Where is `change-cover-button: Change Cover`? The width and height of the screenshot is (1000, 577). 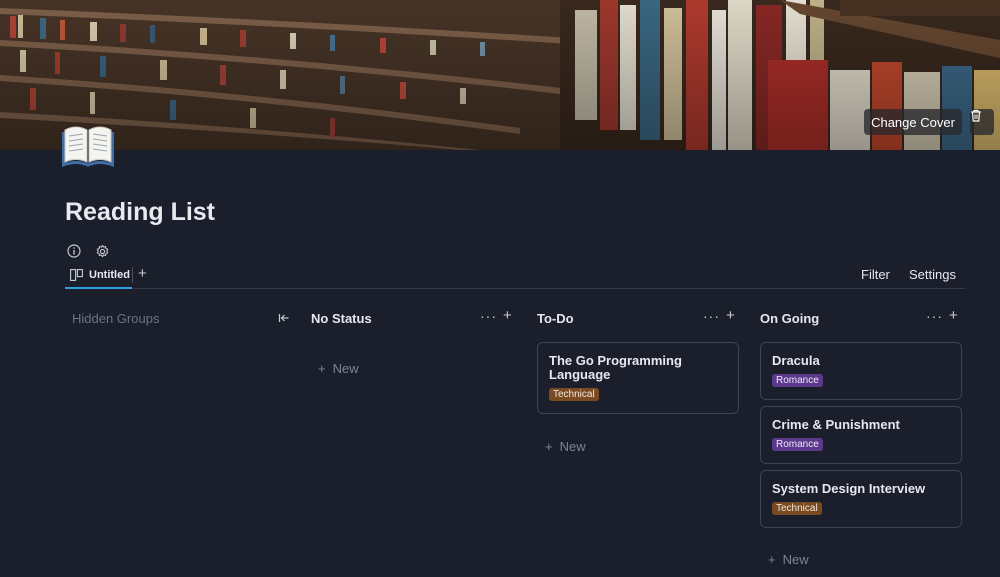
change-cover-button: Change Cover is located at coordinates (913, 122).